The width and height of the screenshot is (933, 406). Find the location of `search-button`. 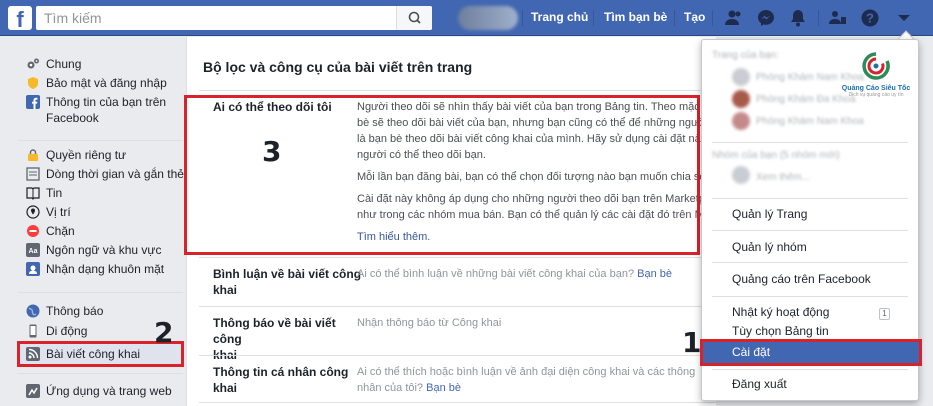

search-button is located at coordinates (414, 18).